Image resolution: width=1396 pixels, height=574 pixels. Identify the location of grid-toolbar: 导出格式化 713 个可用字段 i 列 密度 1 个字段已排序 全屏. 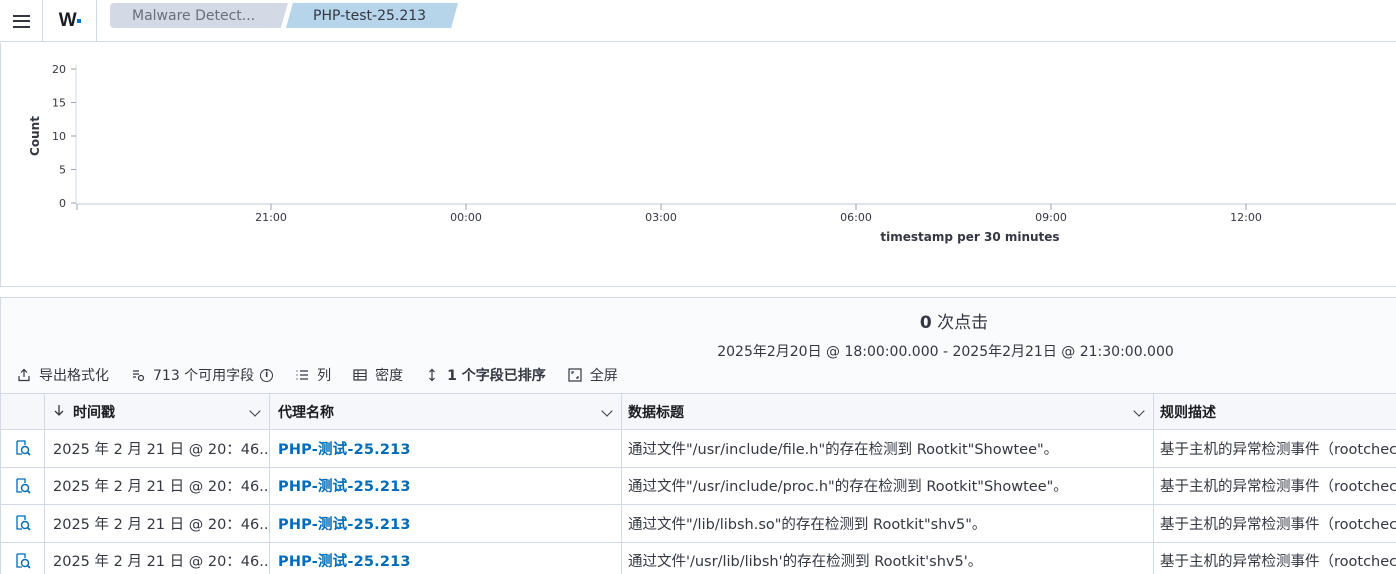
(328, 375).